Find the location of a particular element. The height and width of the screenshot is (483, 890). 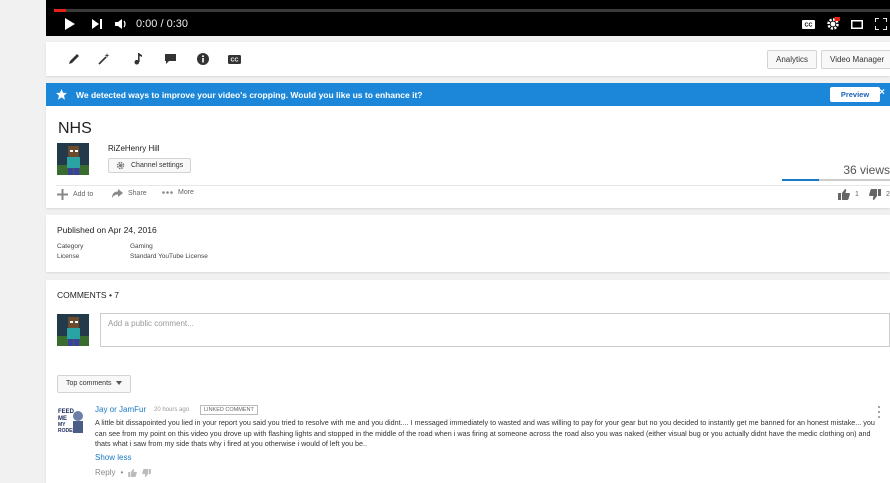

channel-avatar is located at coordinates (73, 159).